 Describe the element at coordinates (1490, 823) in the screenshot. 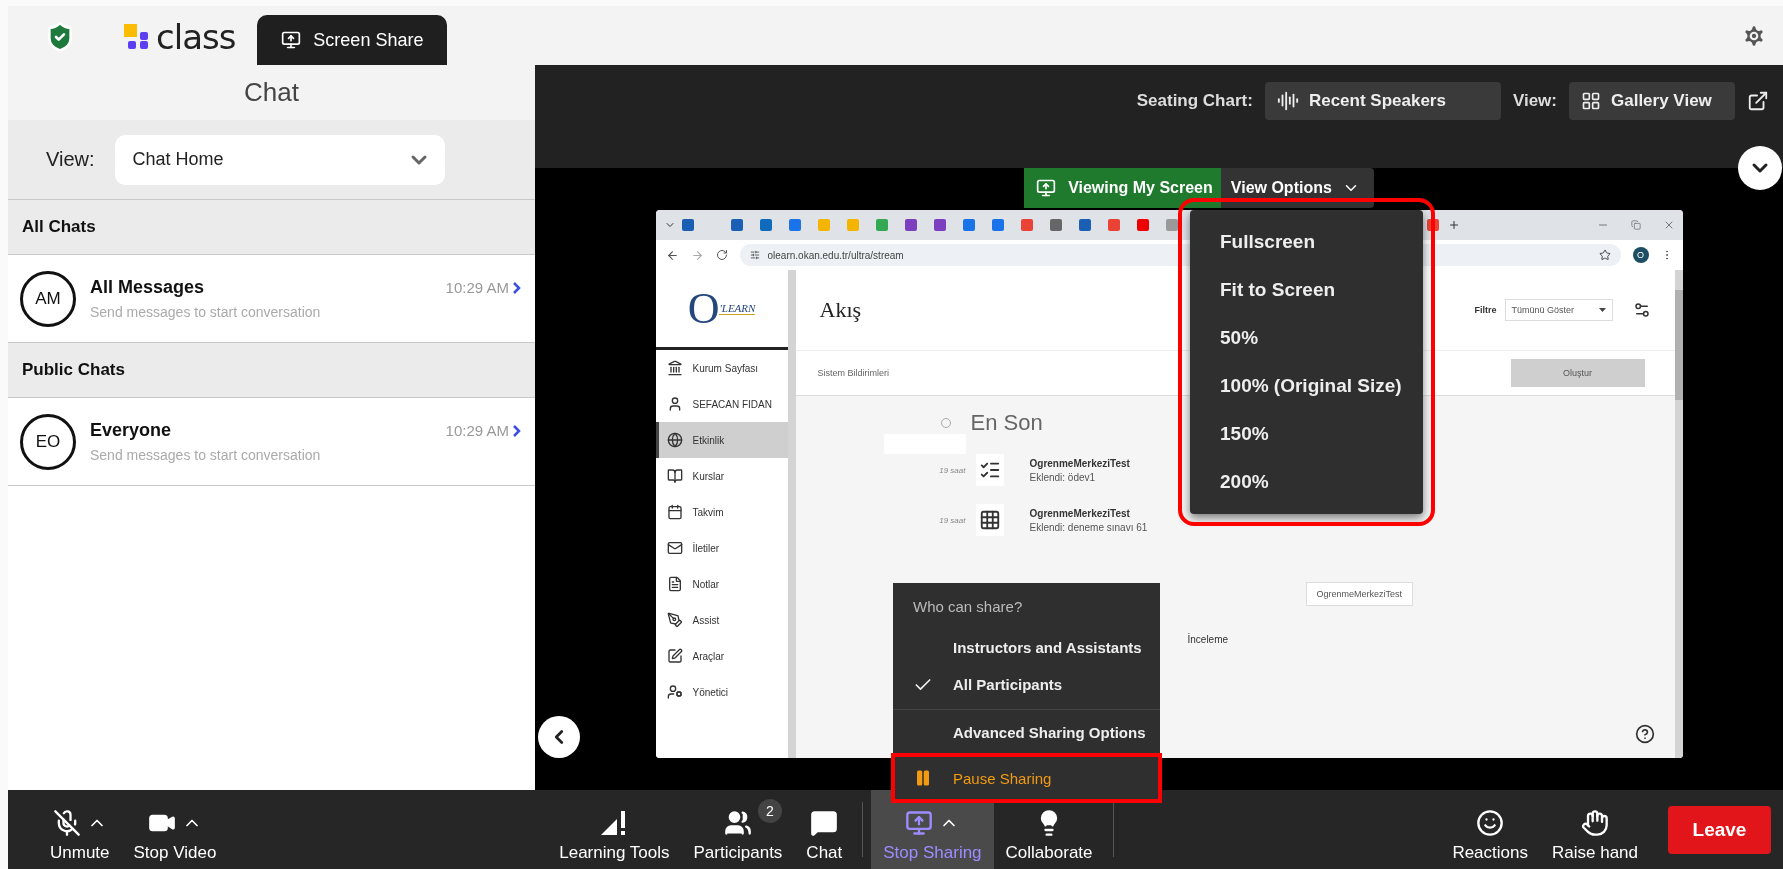

I see `smiley-icon` at that location.